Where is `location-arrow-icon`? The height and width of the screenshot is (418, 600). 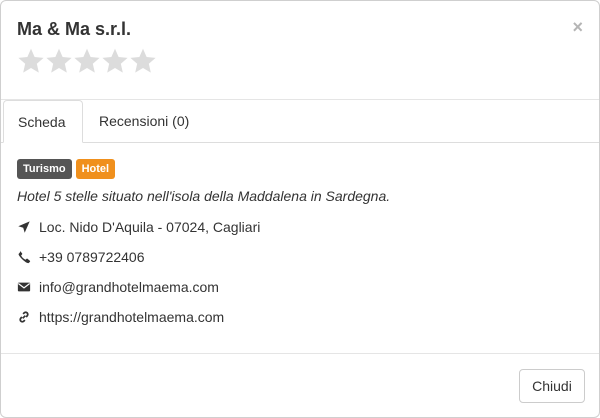 location-arrow-icon is located at coordinates (24, 227).